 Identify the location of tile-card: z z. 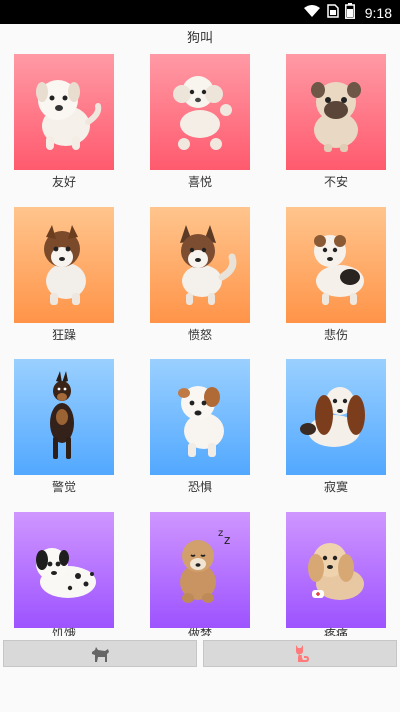
(200, 570).